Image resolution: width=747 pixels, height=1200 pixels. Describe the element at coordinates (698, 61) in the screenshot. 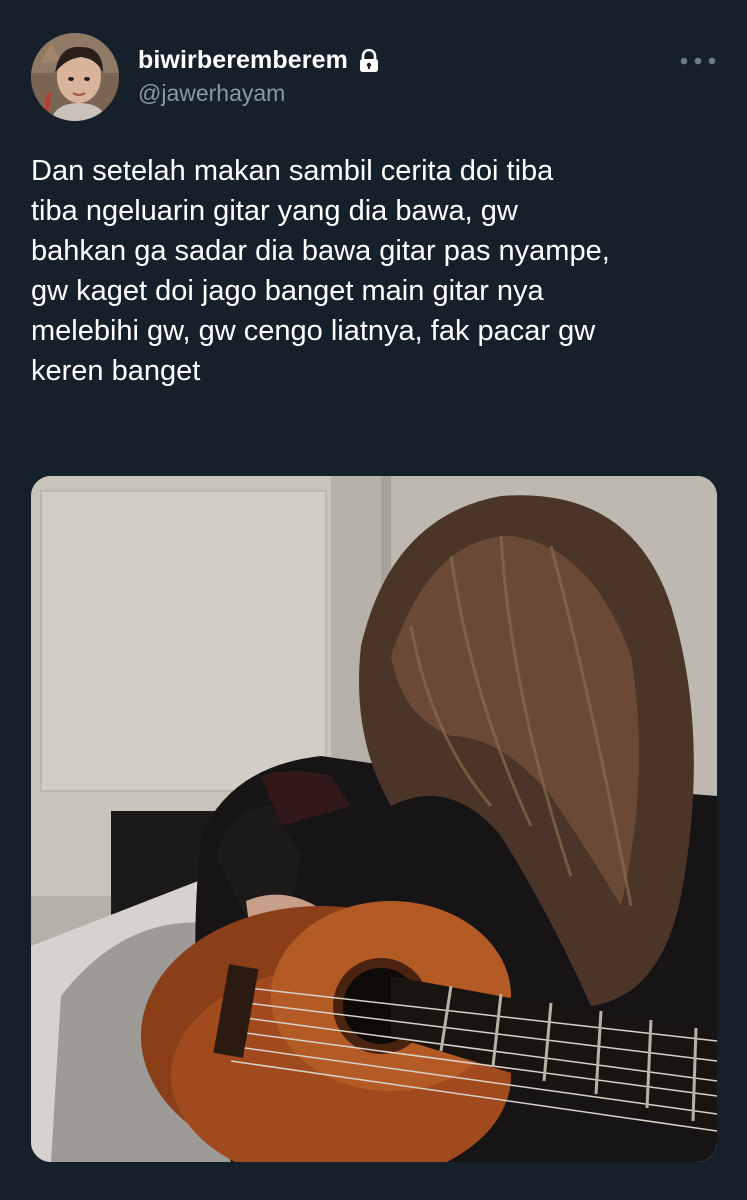

I see `more-dots-icon` at that location.